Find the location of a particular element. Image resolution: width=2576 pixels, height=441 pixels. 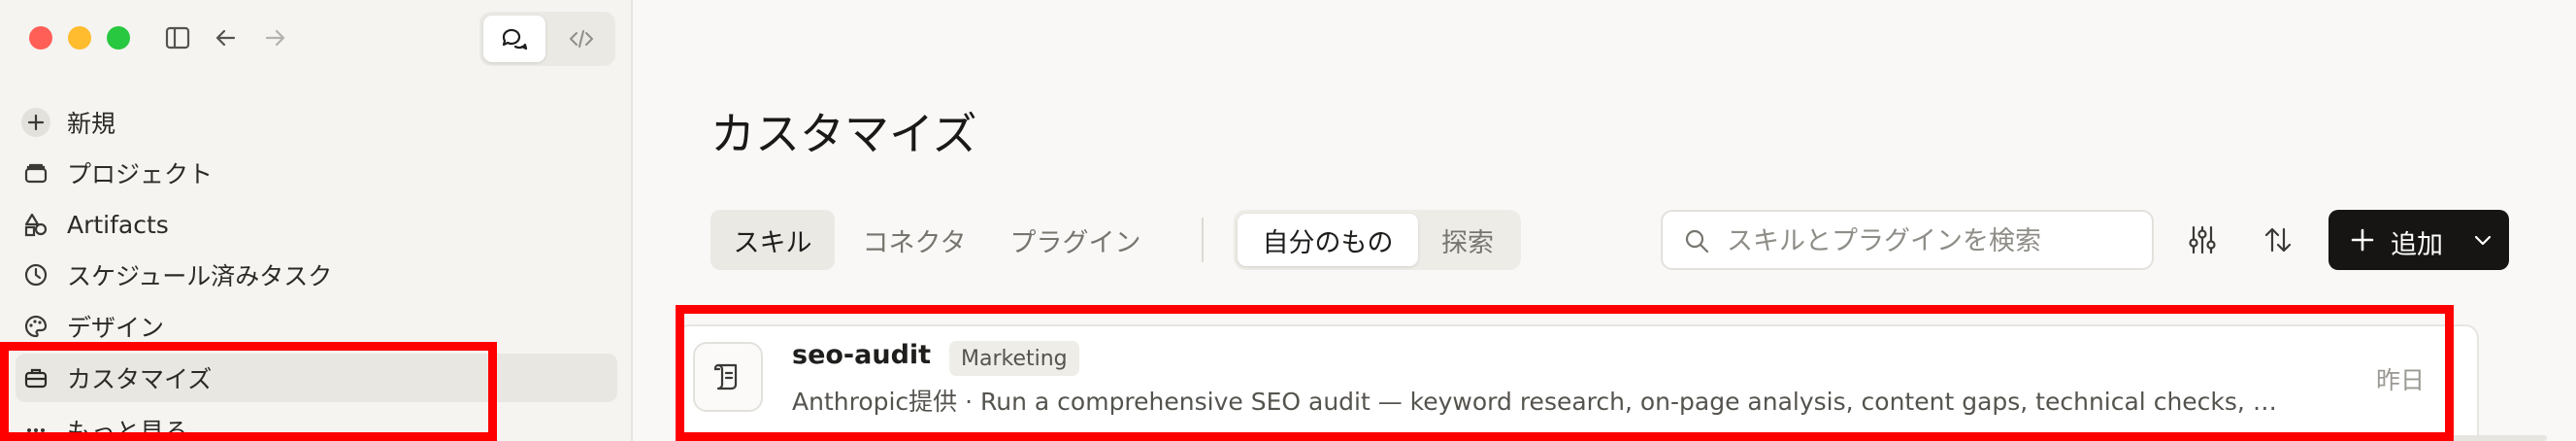

search-input is located at coordinates (1930, 240).